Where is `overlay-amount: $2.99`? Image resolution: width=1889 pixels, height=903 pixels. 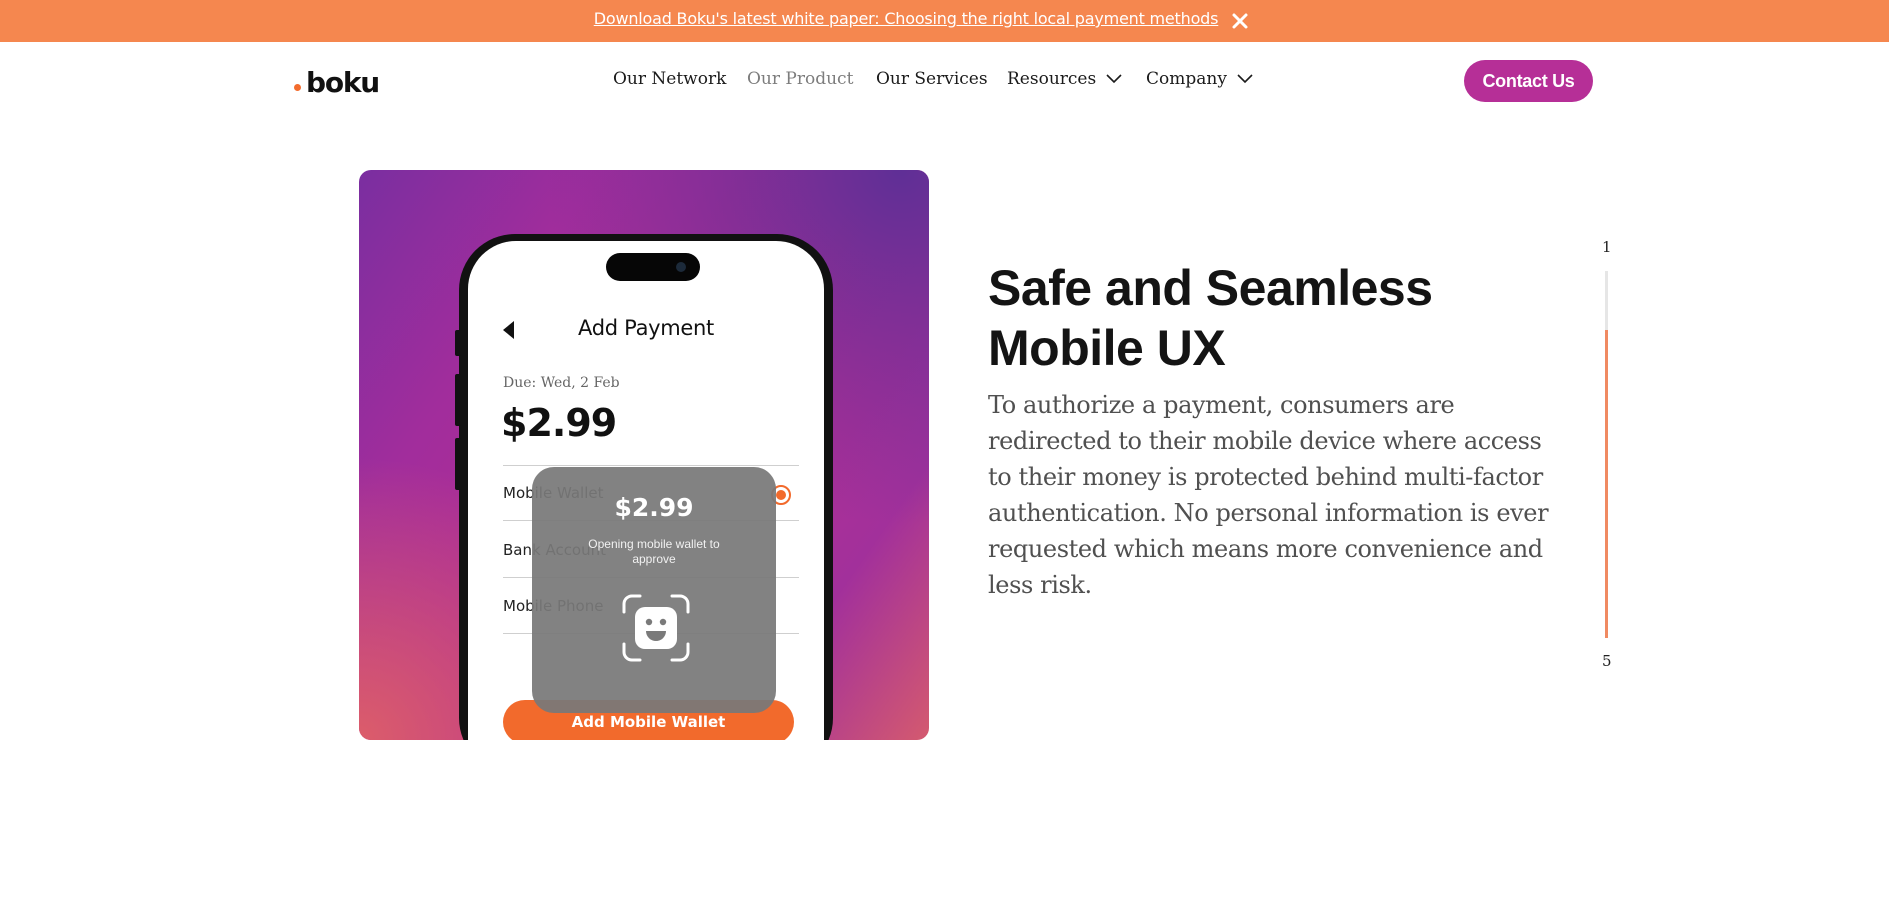
overlay-amount: $2.99 is located at coordinates (654, 507).